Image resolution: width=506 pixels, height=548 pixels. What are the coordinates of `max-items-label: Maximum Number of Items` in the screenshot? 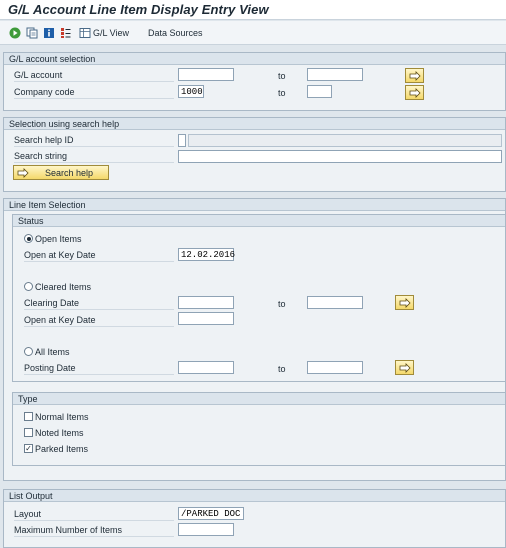 It's located at (94, 531).